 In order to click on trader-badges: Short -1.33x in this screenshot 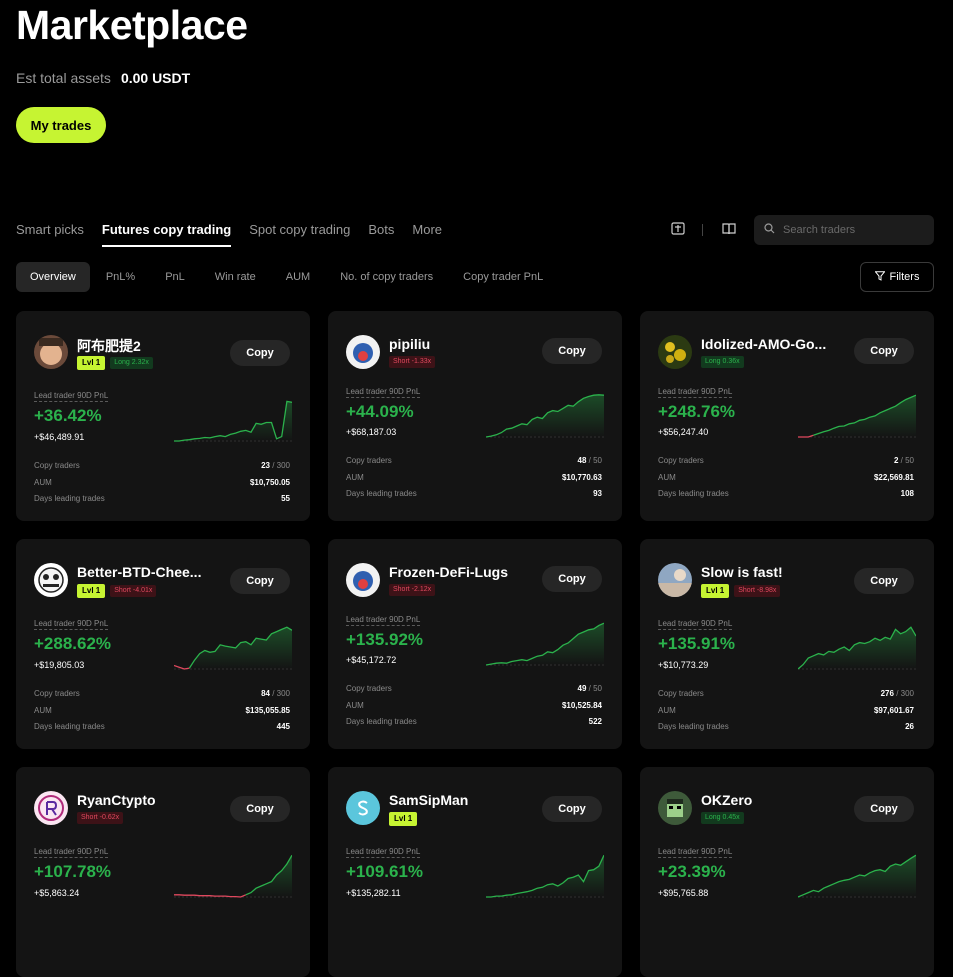, I will do `click(412, 362)`.